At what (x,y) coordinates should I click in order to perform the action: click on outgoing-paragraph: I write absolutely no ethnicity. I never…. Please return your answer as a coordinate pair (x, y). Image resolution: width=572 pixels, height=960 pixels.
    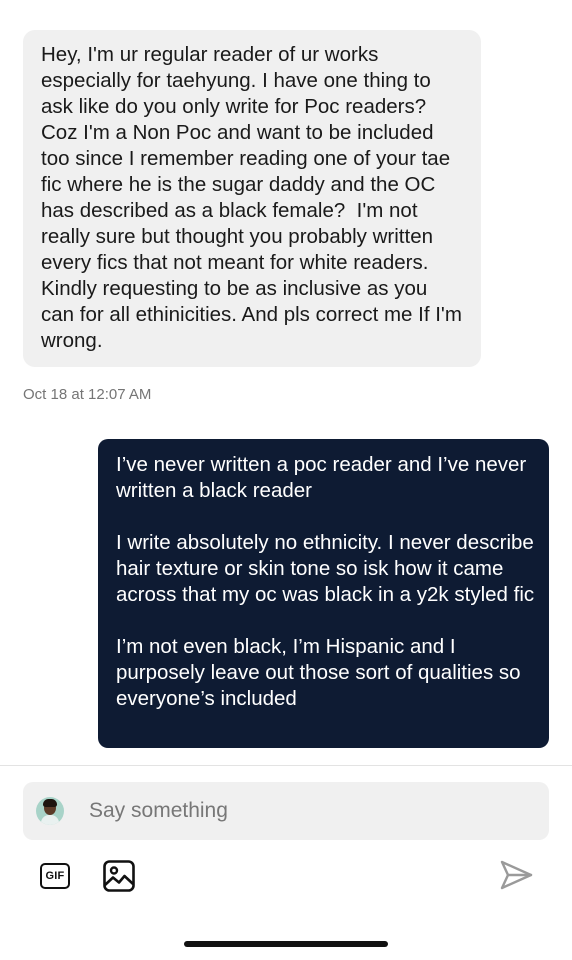
    Looking at the image, I should click on (325, 568).